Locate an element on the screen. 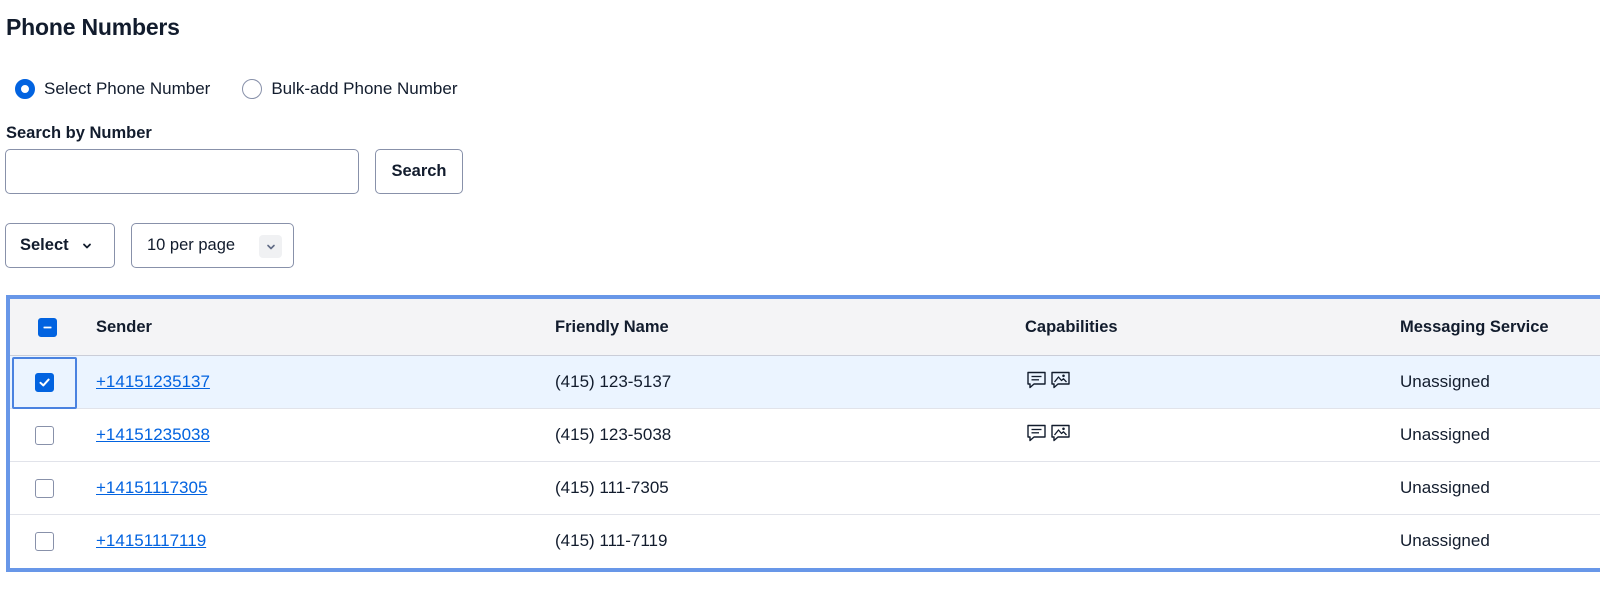 This screenshot has width=1600, height=589. page-title: Phone Numbers is located at coordinates (93, 27).